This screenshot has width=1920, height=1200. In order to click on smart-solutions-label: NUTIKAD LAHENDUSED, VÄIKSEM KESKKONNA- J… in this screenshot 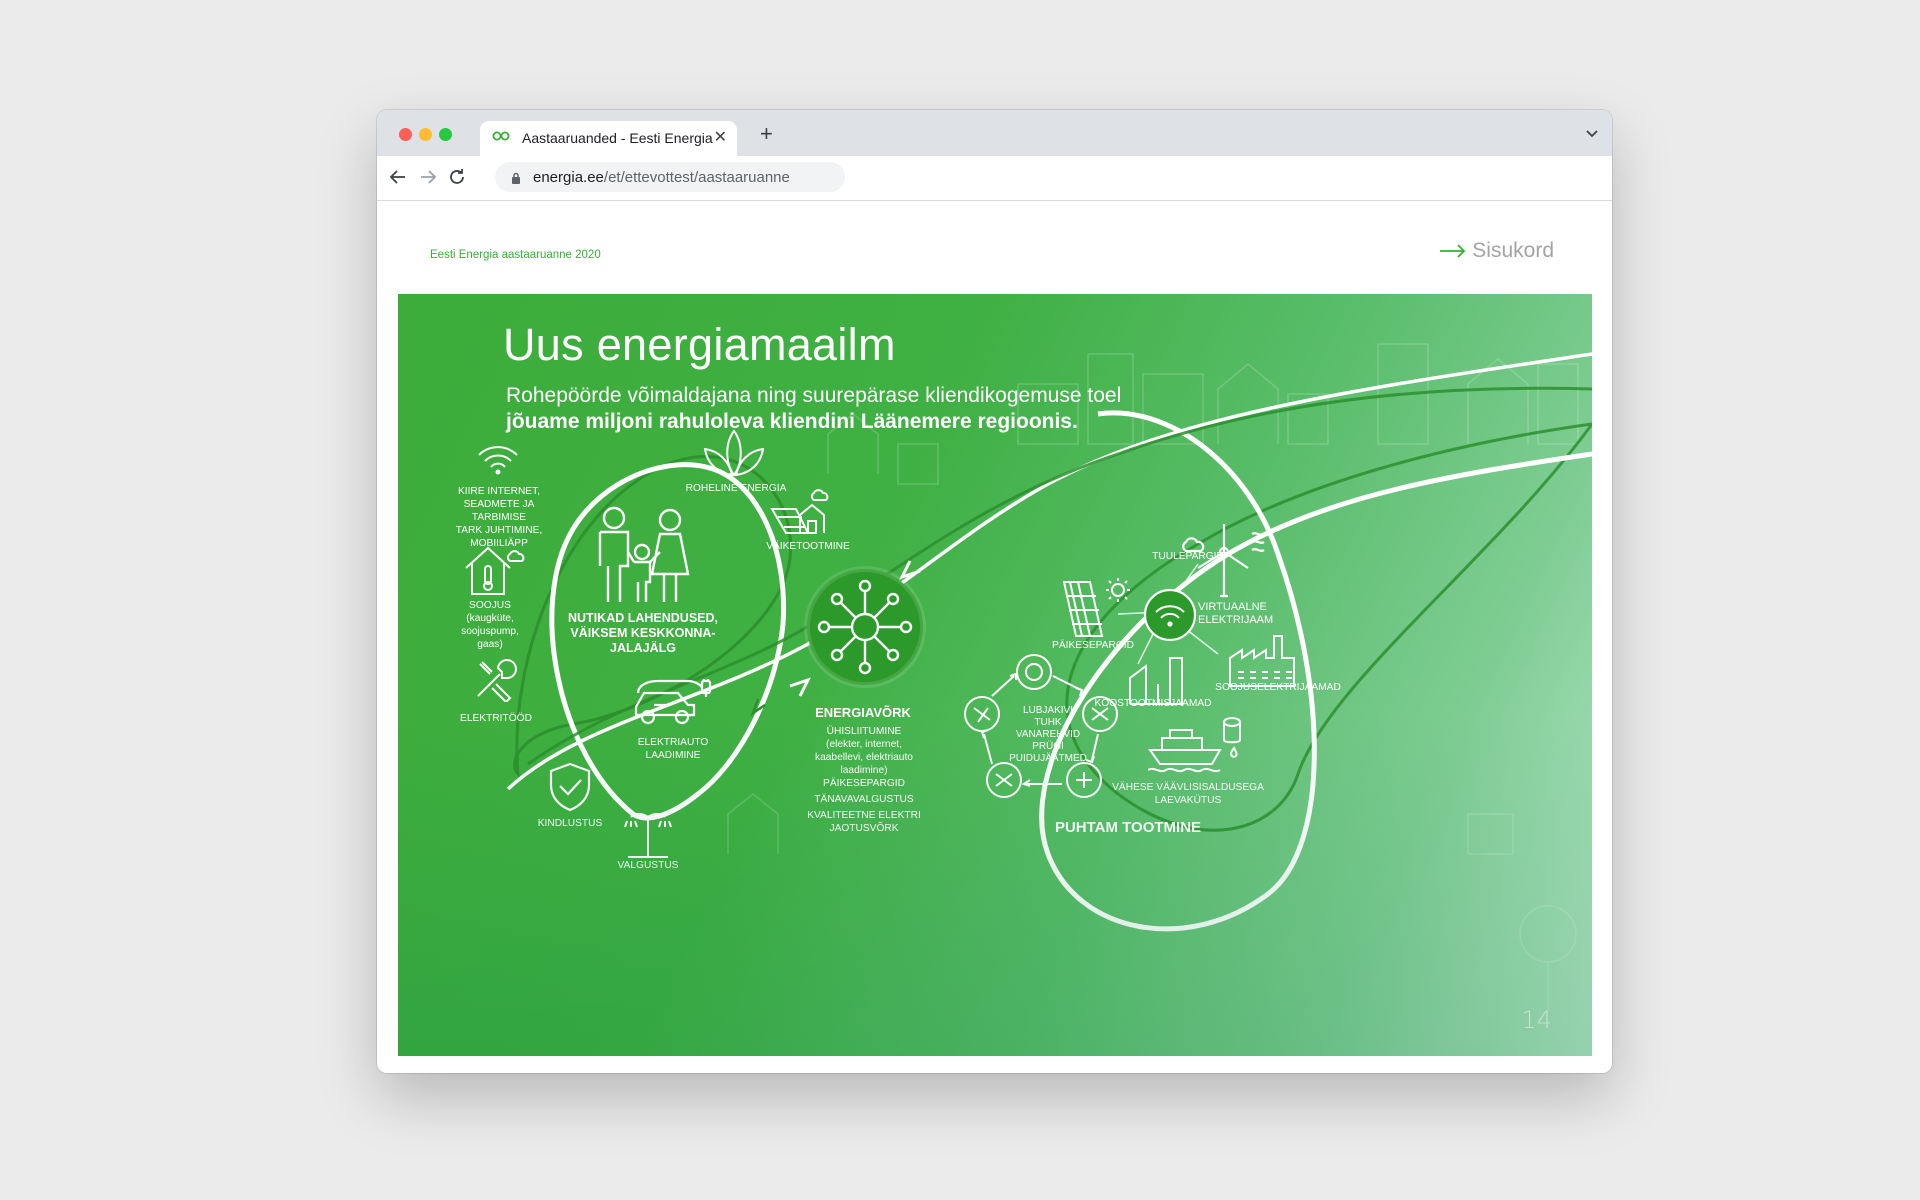, I will do `click(643, 633)`.